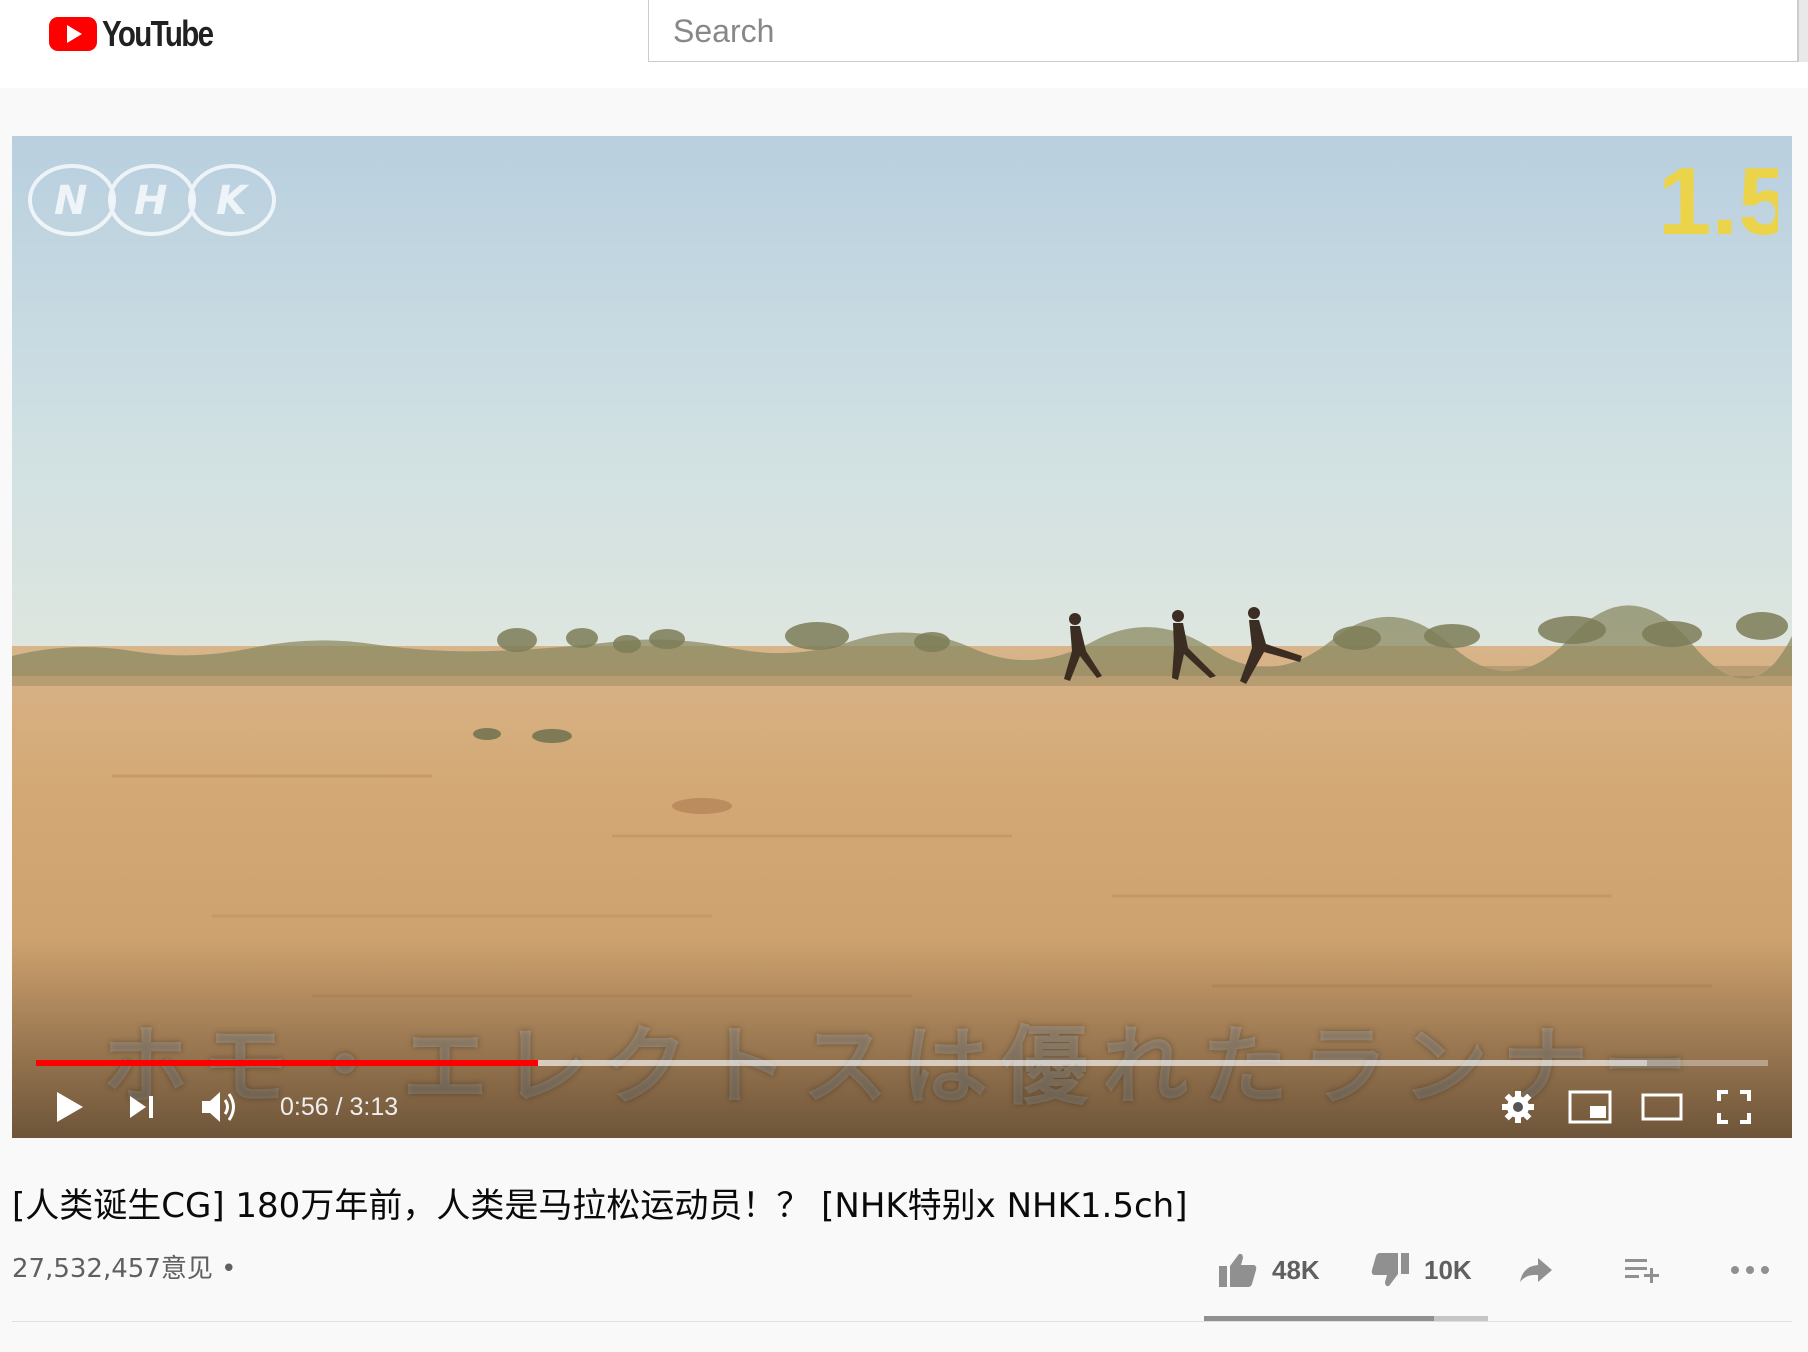 The height and width of the screenshot is (1352, 1808). I want to click on volume-button, so click(220, 1107).